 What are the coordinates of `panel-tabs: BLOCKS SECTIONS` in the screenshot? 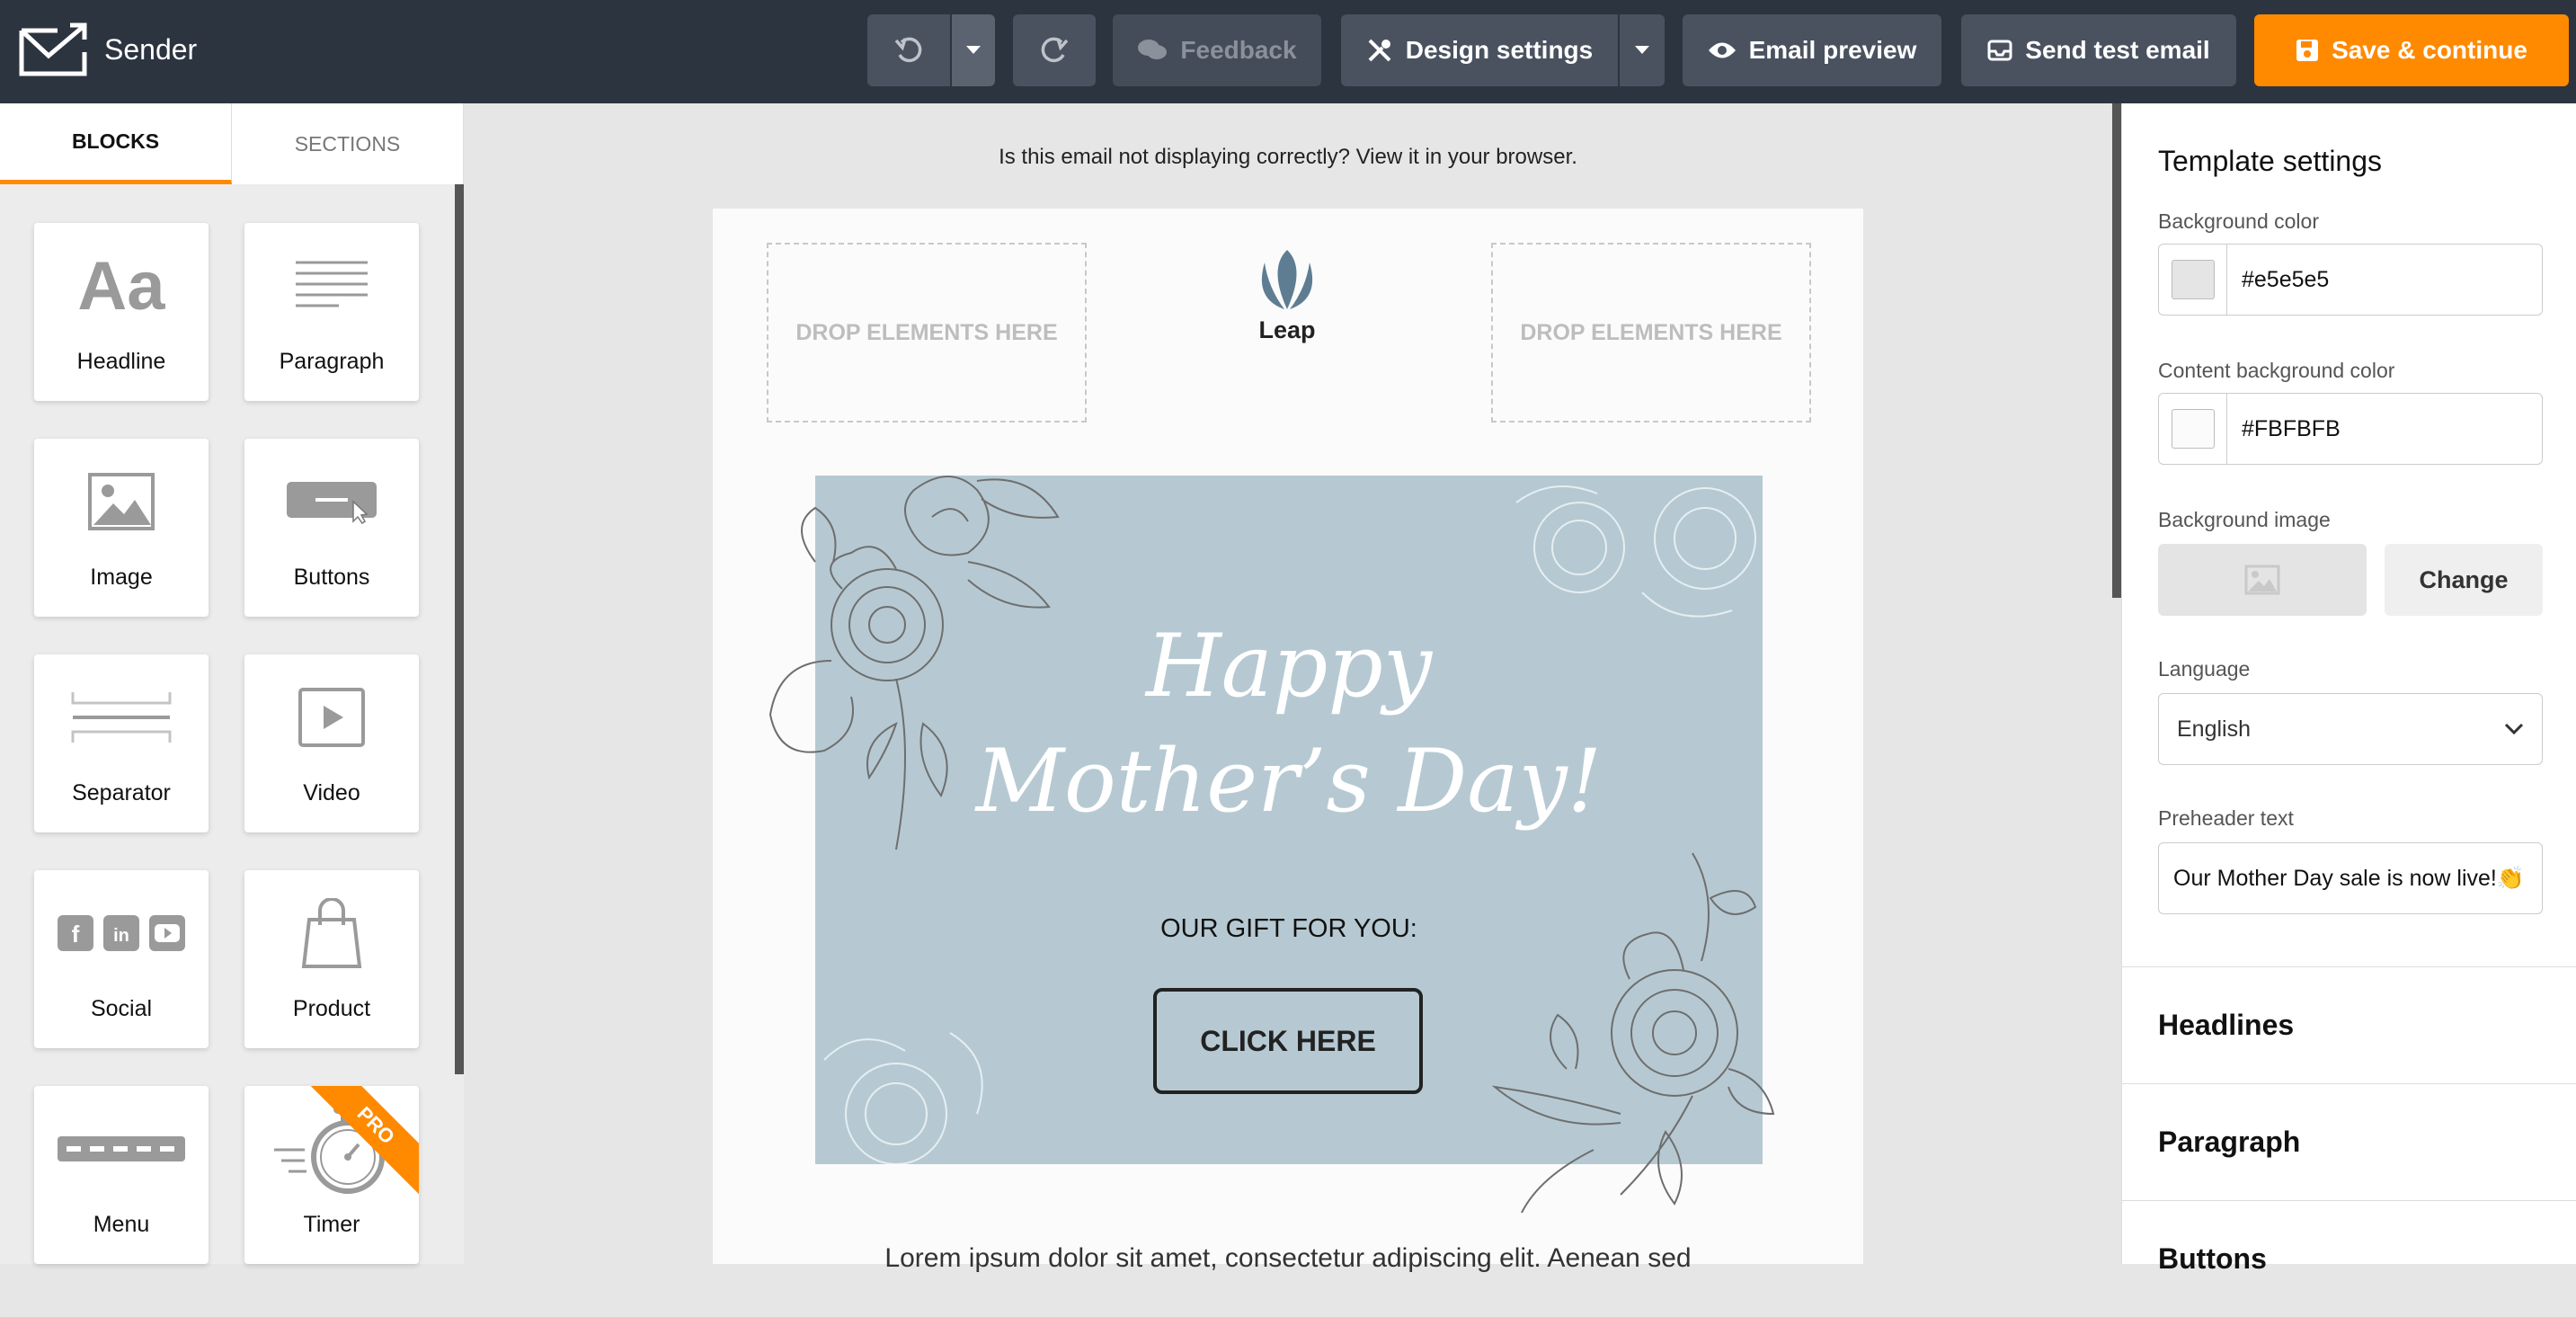 It's located at (232, 143).